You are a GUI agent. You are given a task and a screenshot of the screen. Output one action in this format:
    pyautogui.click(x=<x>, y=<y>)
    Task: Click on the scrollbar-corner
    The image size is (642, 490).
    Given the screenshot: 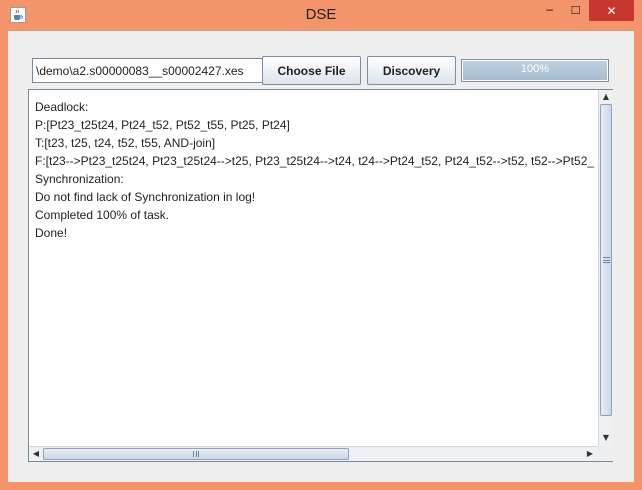 What is the action you would take?
    pyautogui.click(x=605, y=453)
    